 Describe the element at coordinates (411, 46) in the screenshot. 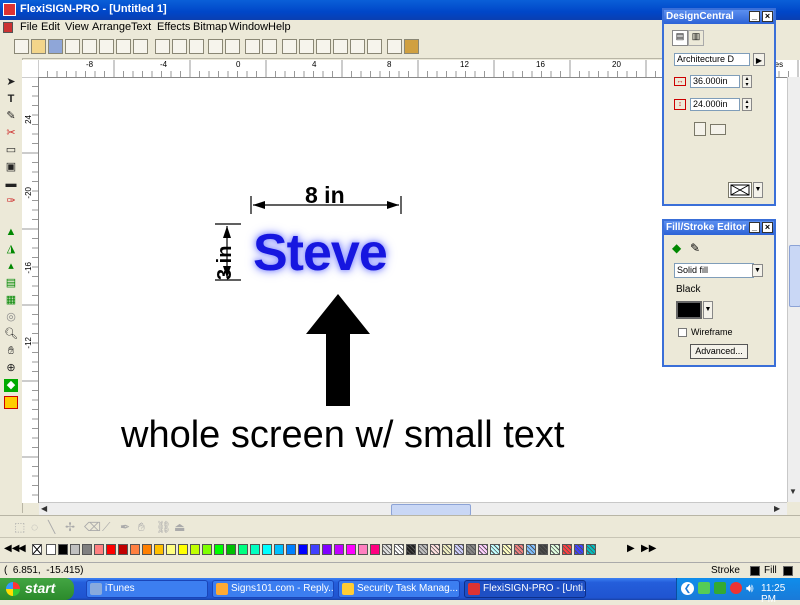

I see `image-icon` at that location.